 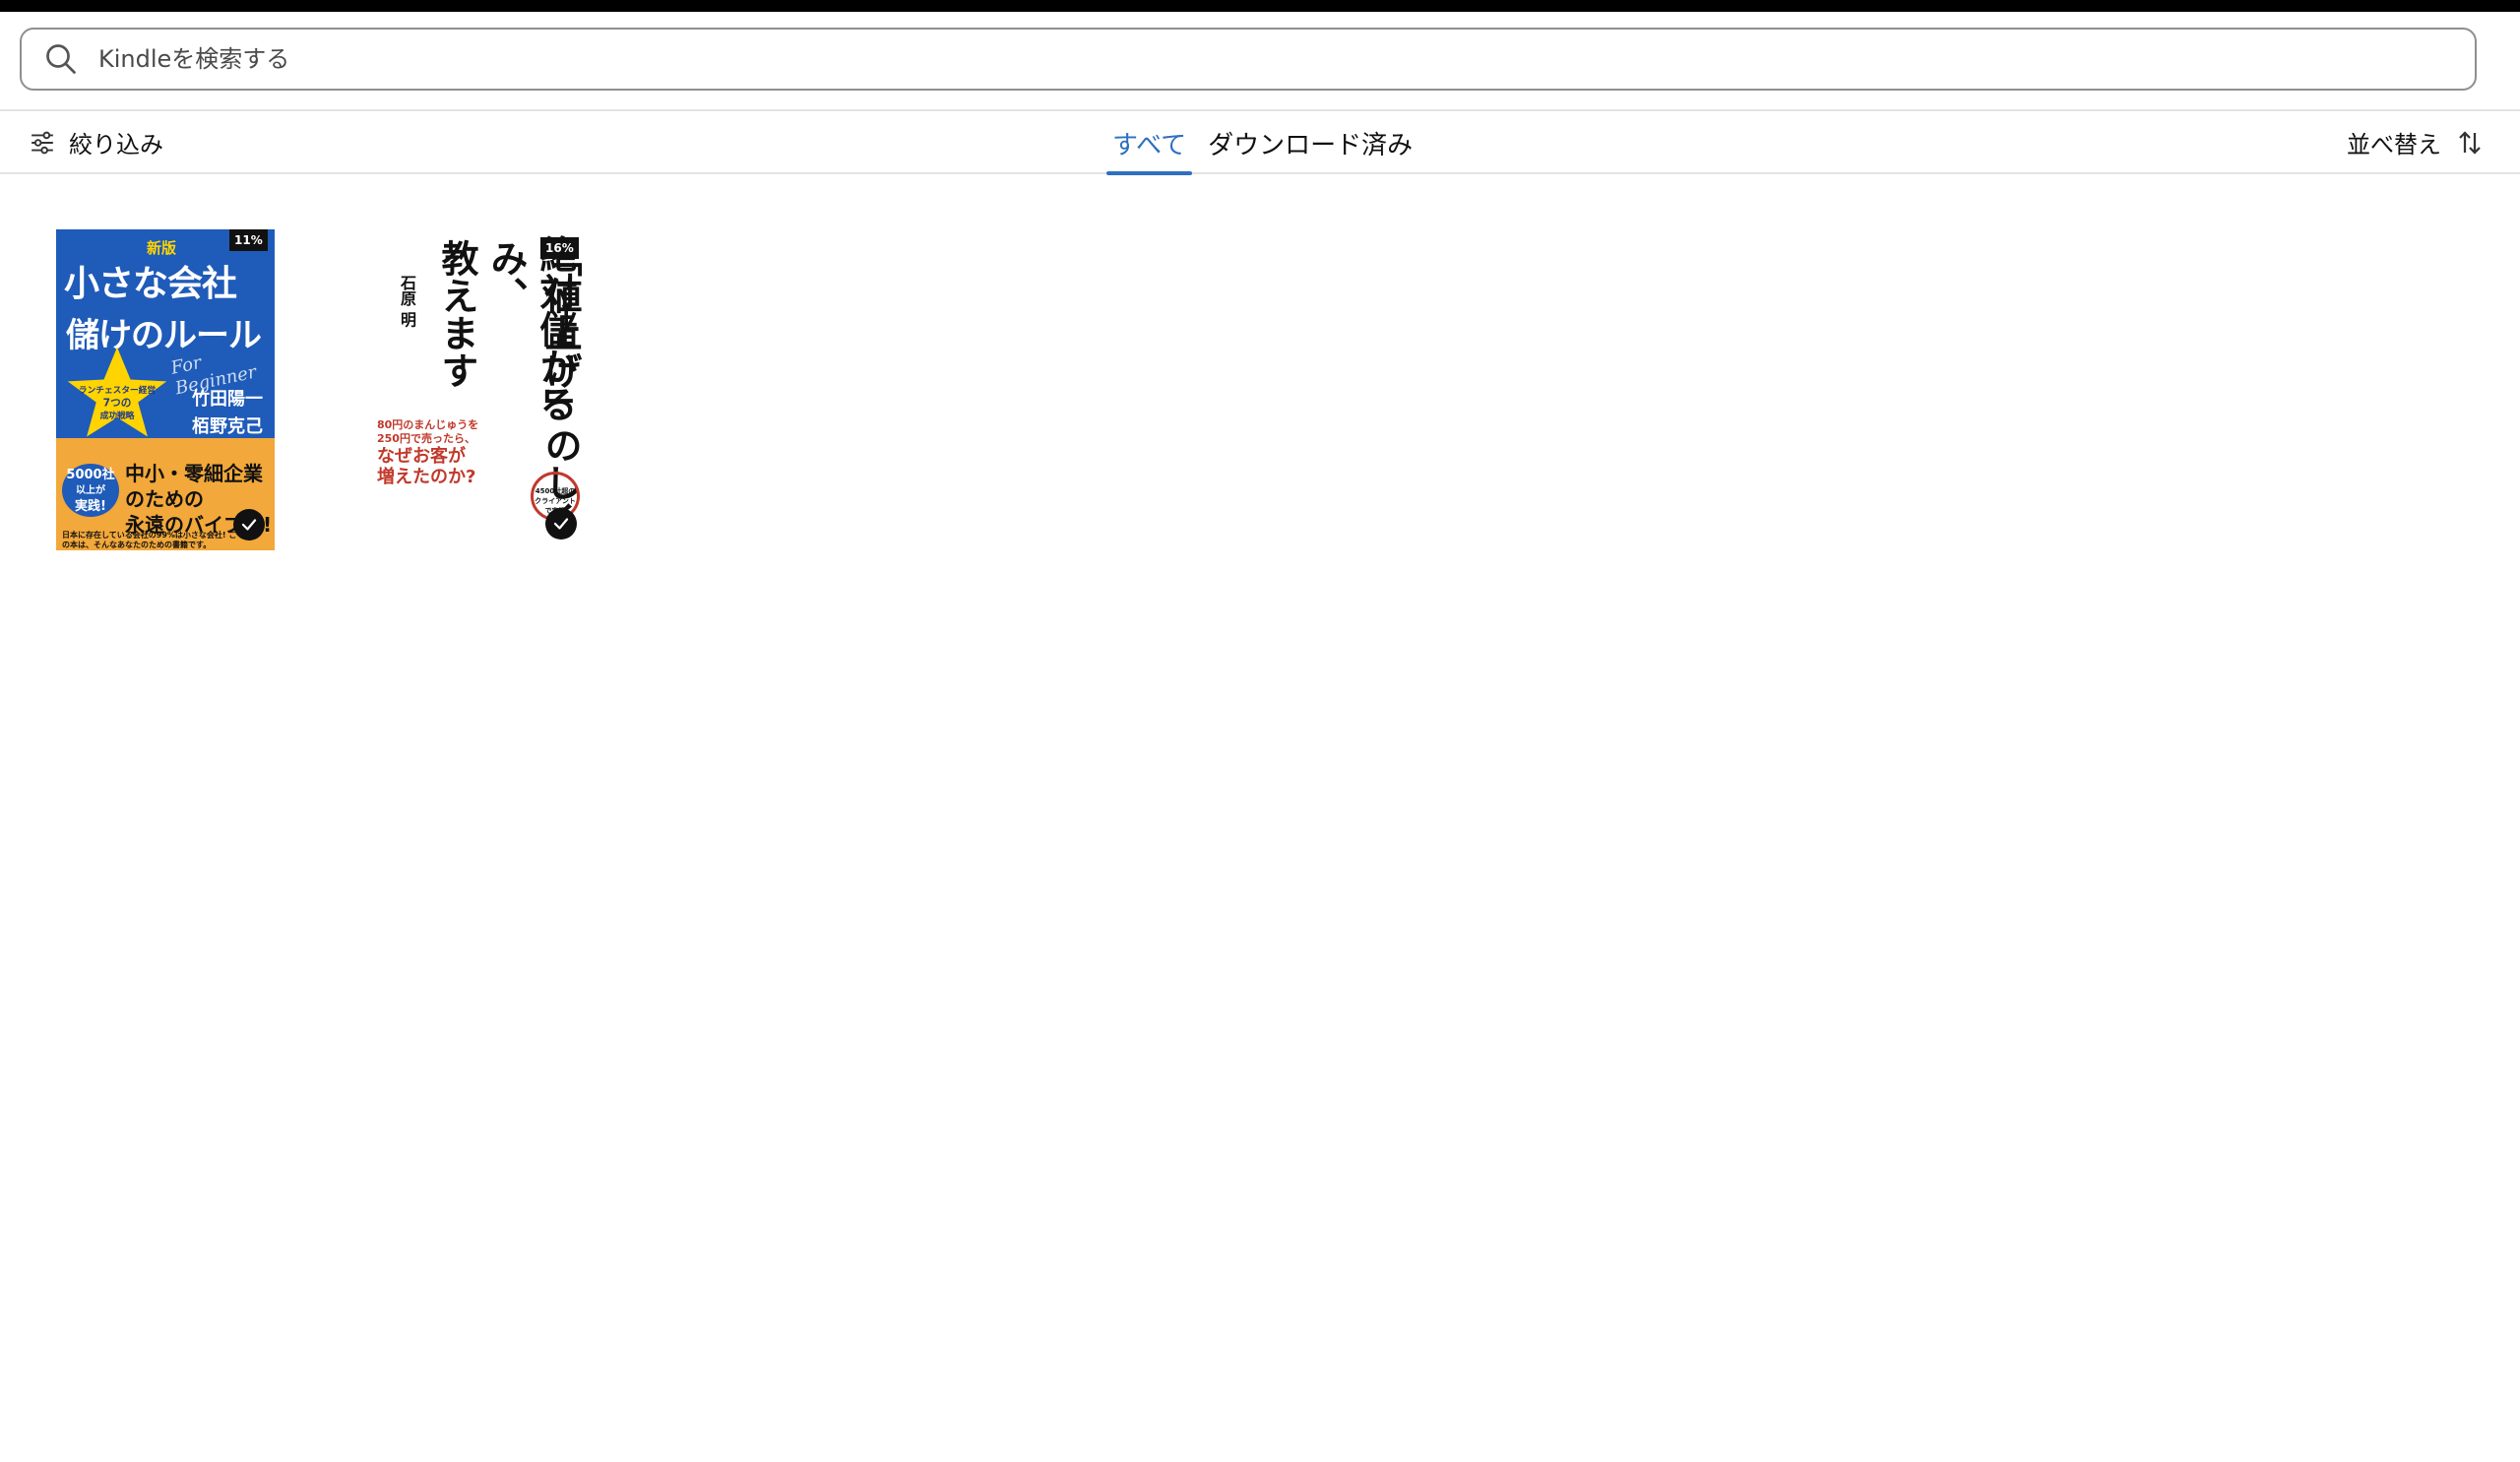 I want to click on cover-sub-line4: 増えたのか?, so click(x=426, y=477).